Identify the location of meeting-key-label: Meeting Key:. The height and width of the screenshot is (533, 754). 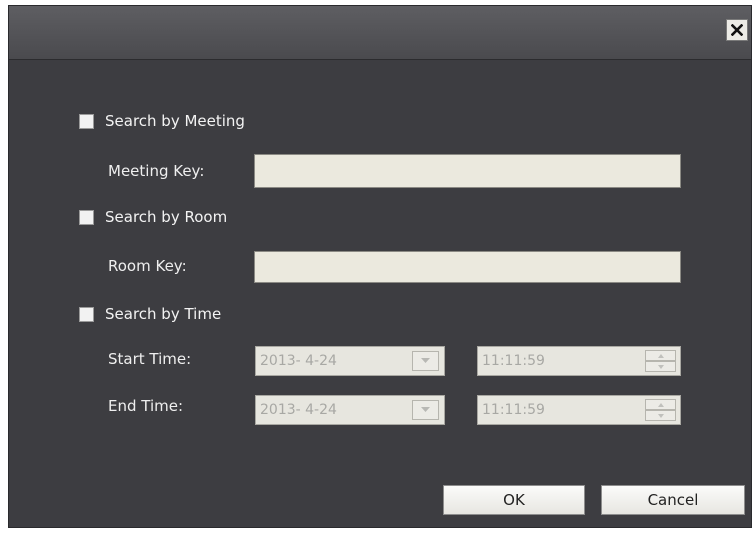
(156, 171).